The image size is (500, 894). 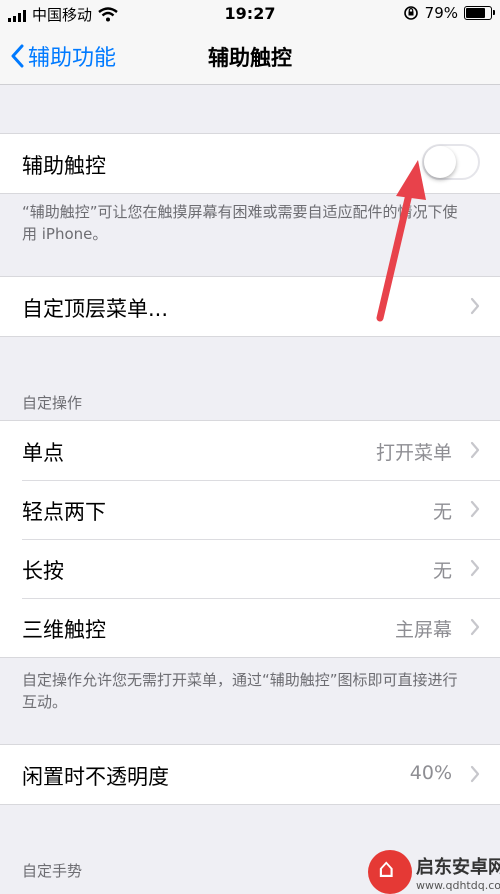 What do you see at coordinates (413, 453) in the screenshot?
I see `action-value: 打开菜单` at bounding box center [413, 453].